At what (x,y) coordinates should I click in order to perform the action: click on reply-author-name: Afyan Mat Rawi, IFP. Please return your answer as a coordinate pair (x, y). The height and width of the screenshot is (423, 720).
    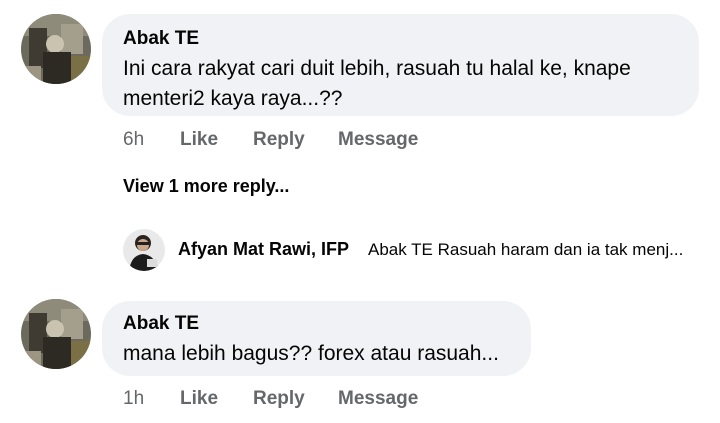
    Looking at the image, I should click on (263, 249).